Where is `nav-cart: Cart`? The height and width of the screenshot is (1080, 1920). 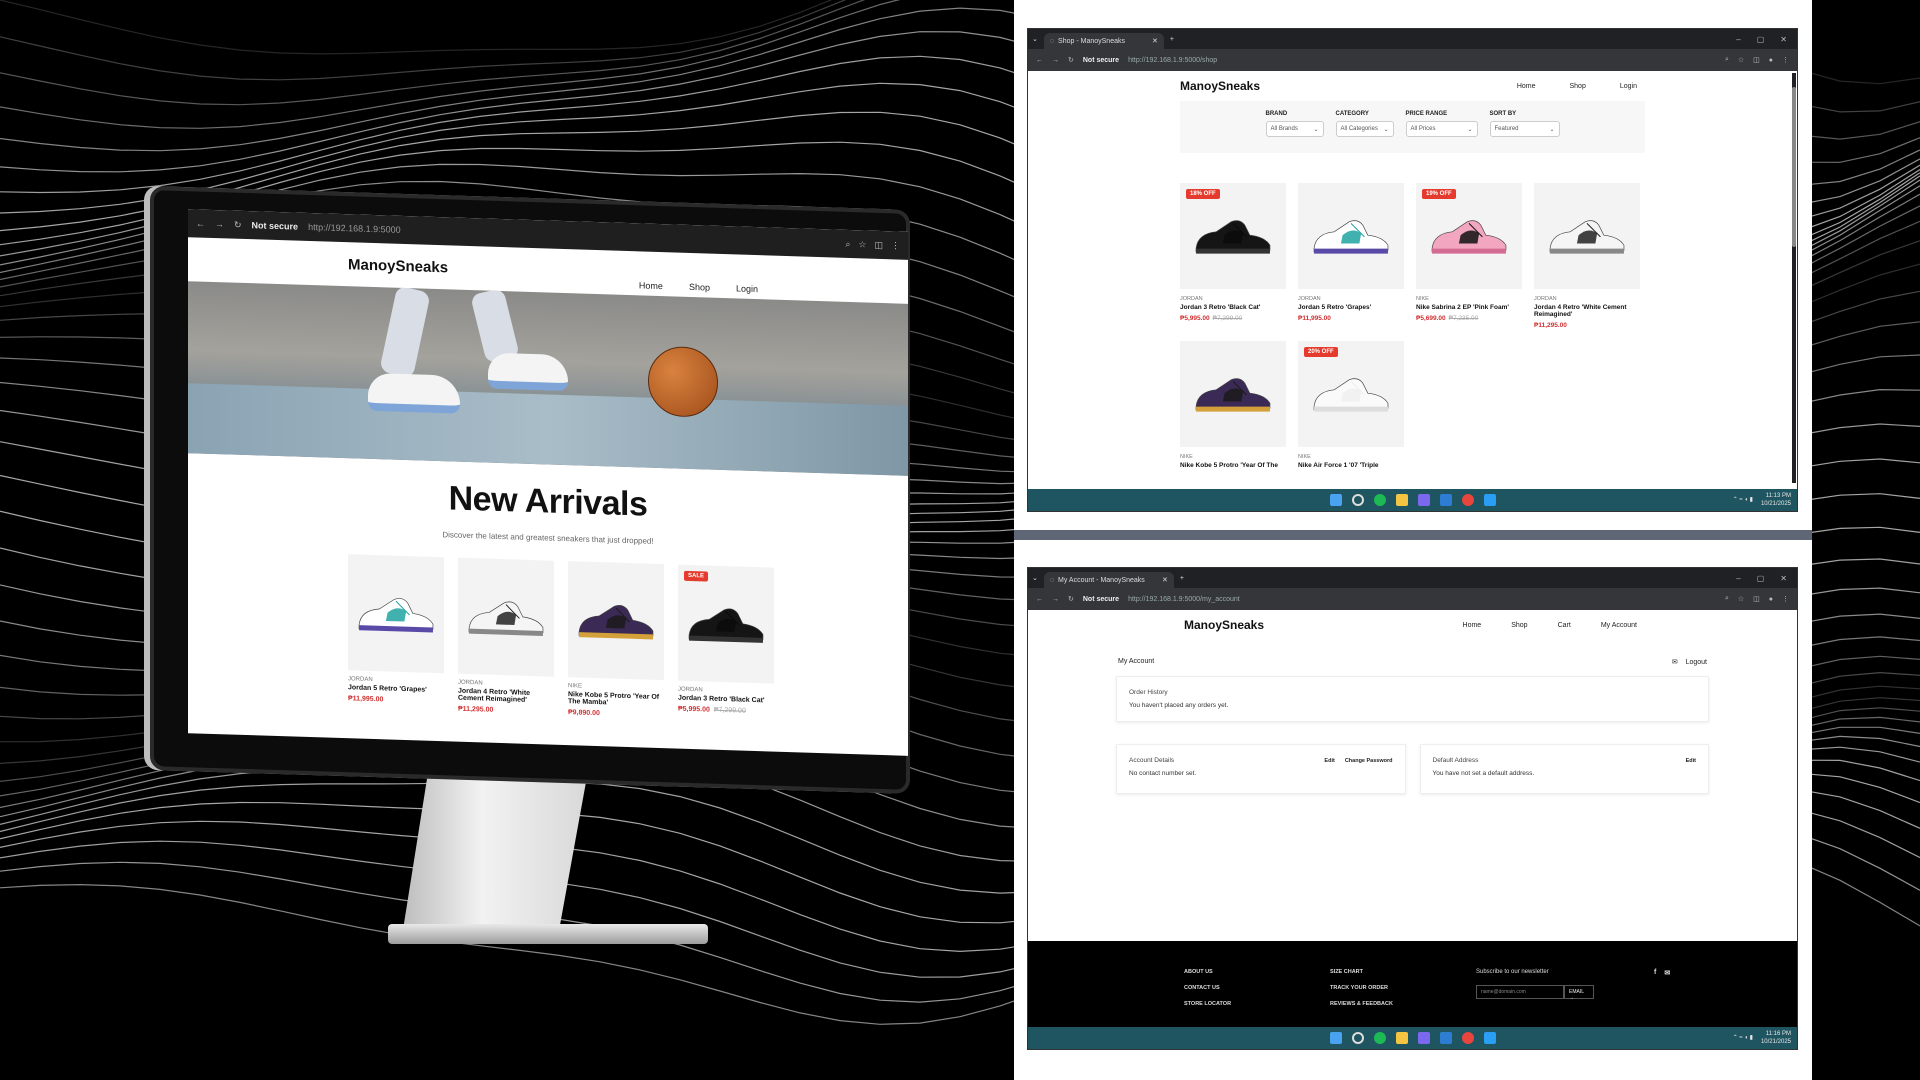
nav-cart: Cart is located at coordinates (1564, 625).